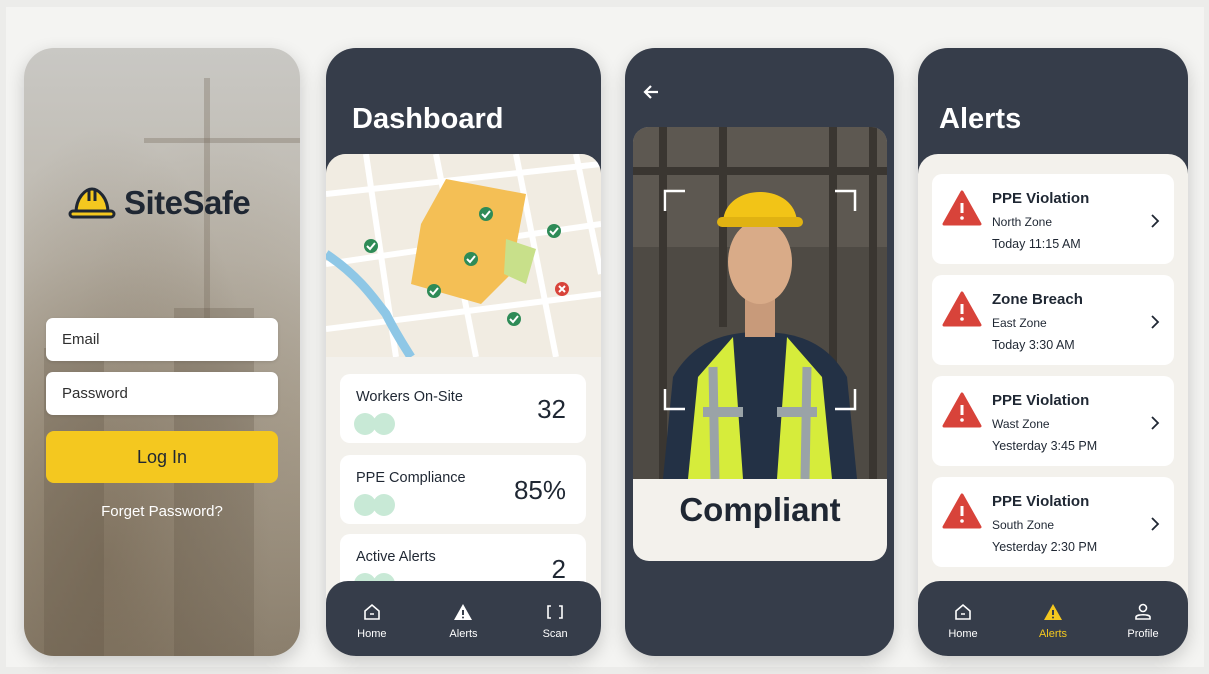 The width and height of the screenshot is (1209, 674). What do you see at coordinates (1033, 345) in the screenshot?
I see `alert-time: Today 3:30 AM` at bounding box center [1033, 345].